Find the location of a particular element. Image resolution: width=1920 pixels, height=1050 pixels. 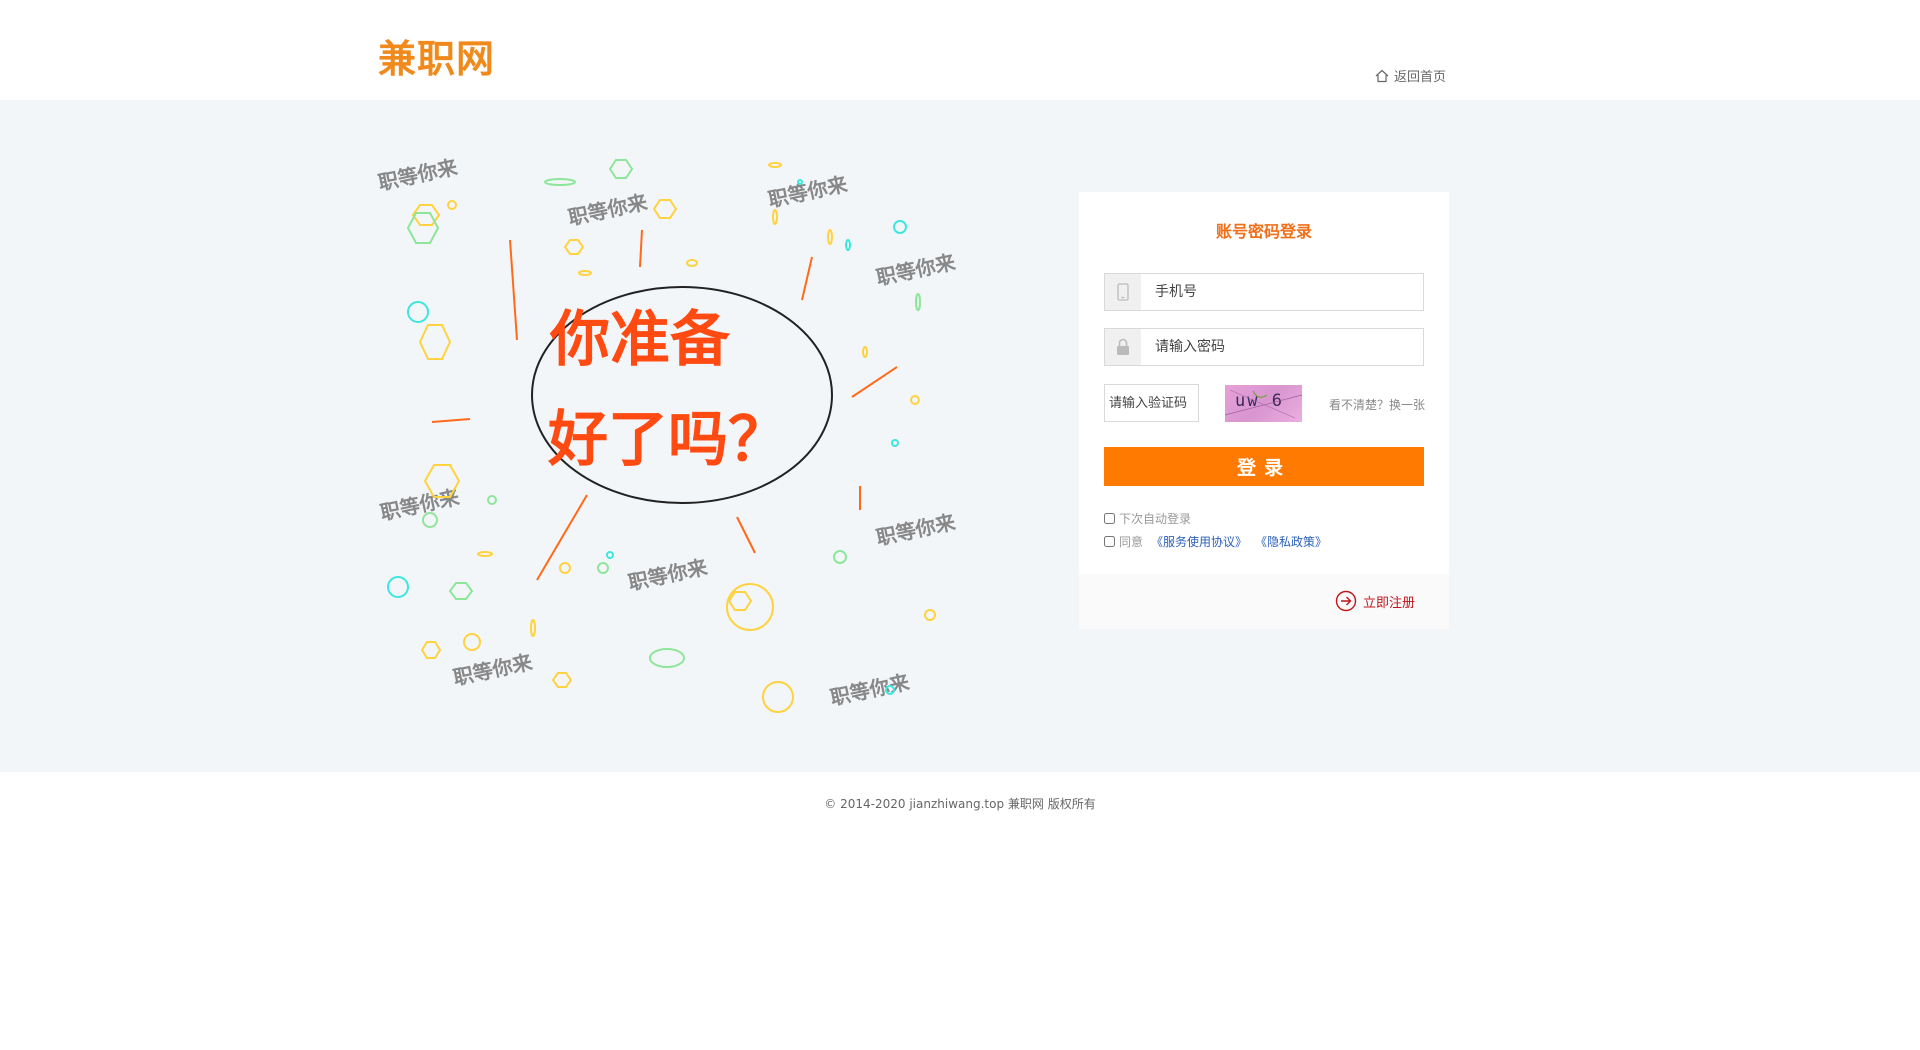

captcha-input is located at coordinates (1151, 403).